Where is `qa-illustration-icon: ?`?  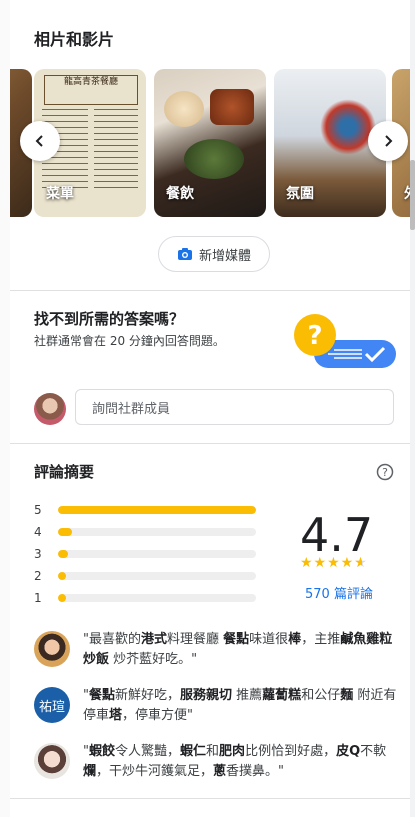 qa-illustration-icon: ? is located at coordinates (345, 341).